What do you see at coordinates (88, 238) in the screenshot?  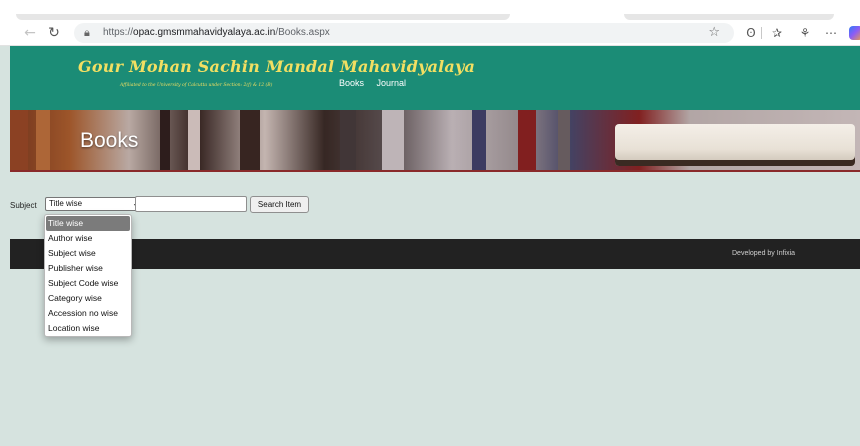 I see `option-author-wise: Author wise` at bounding box center [88, 238].